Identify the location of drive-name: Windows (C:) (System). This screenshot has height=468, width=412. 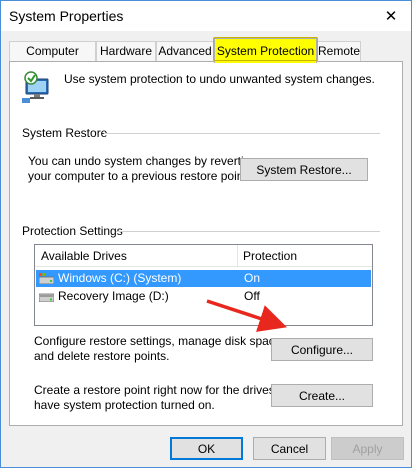
(120, 278).